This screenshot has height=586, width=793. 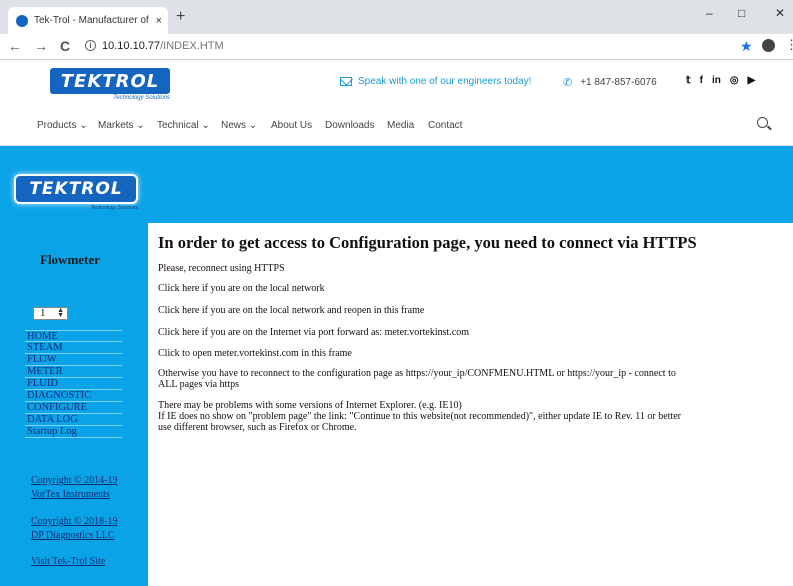 I want to click on address-bar: 10.10.10.77/INDEX.HTM, so click(x=163, y=46).